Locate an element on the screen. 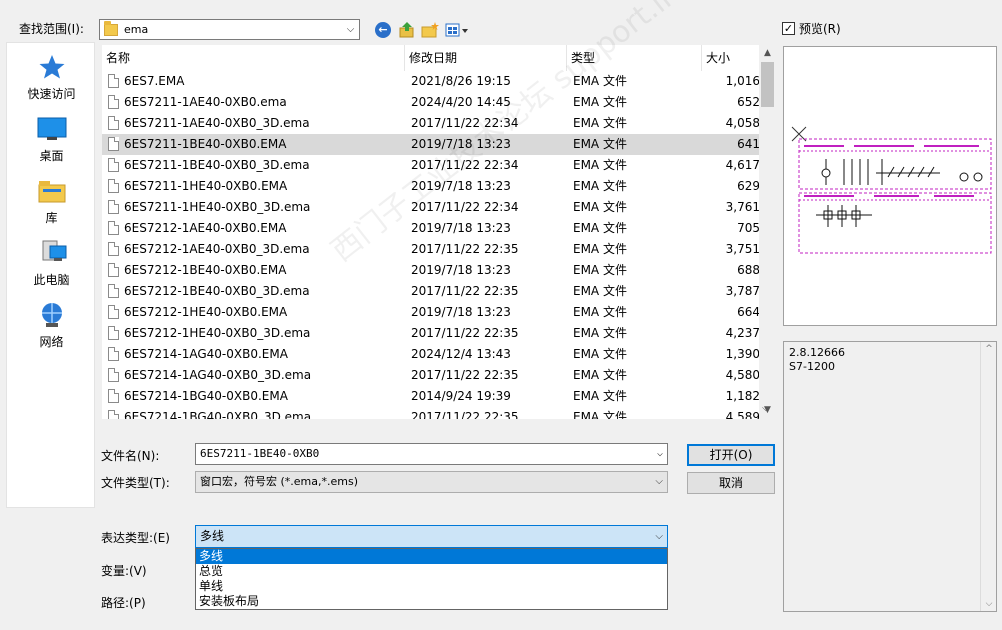 The image size is (1002, 630). file-name: 6ES7212-1HE40-0XB0.EMA is located at coordinates (206, 312).